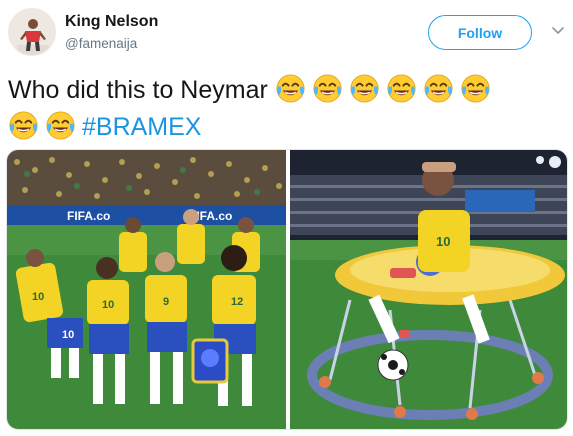 Image resolution: width=573 pixels, height=436 pixels. What do you see at coordinates (558, 30) in the screenshot?
I see `chevron-down-icon` at bounding box center [558, 30].